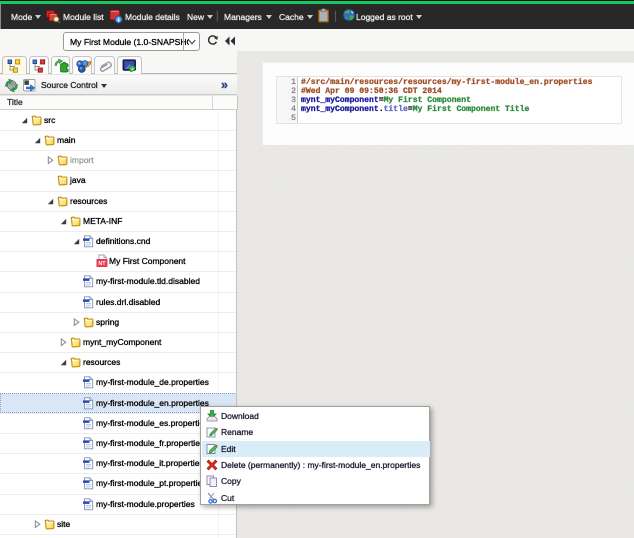  Describe the element at coordinates (102, 264) in the screenshot. I see `svg-text: NT` at that location.